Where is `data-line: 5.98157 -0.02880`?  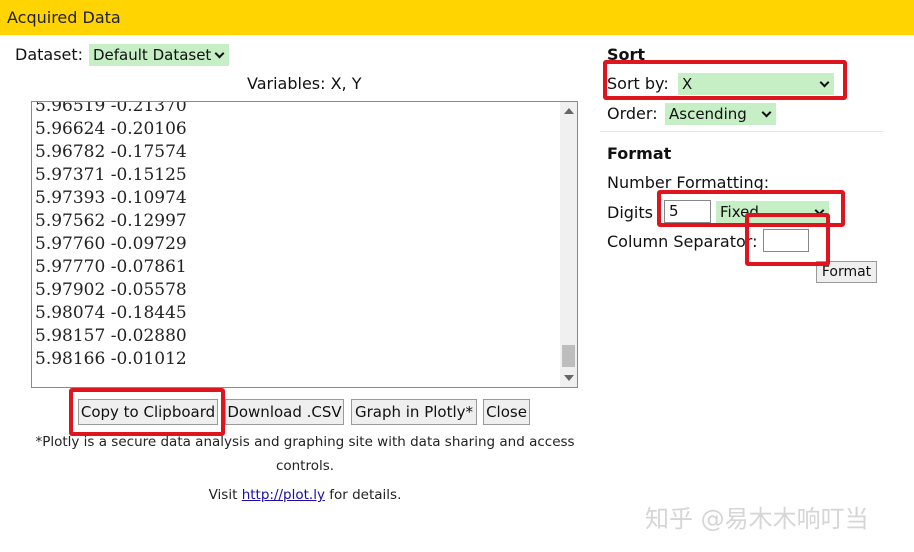
data-line: 5.98157 -0.02880 is located at coordinates (111, 336).